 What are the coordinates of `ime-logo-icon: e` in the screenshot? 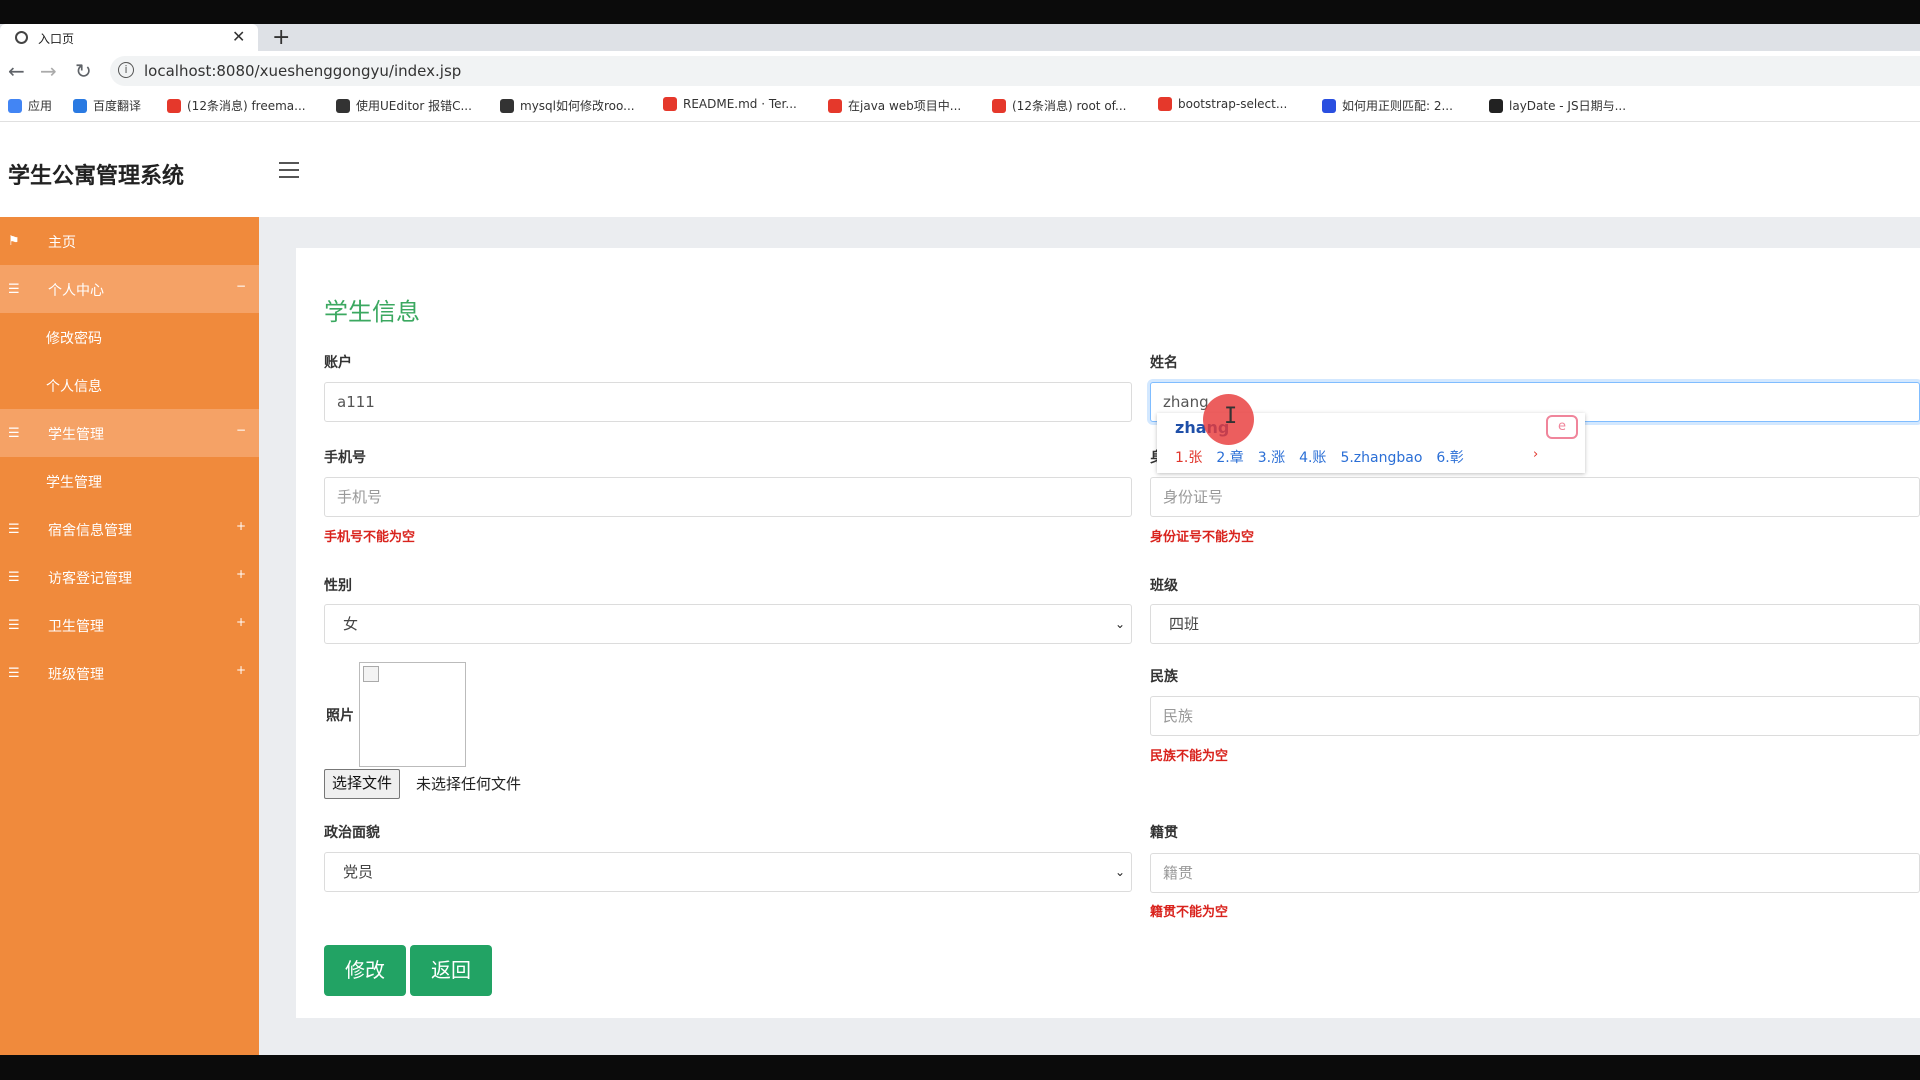 It's located at (1562, 427).